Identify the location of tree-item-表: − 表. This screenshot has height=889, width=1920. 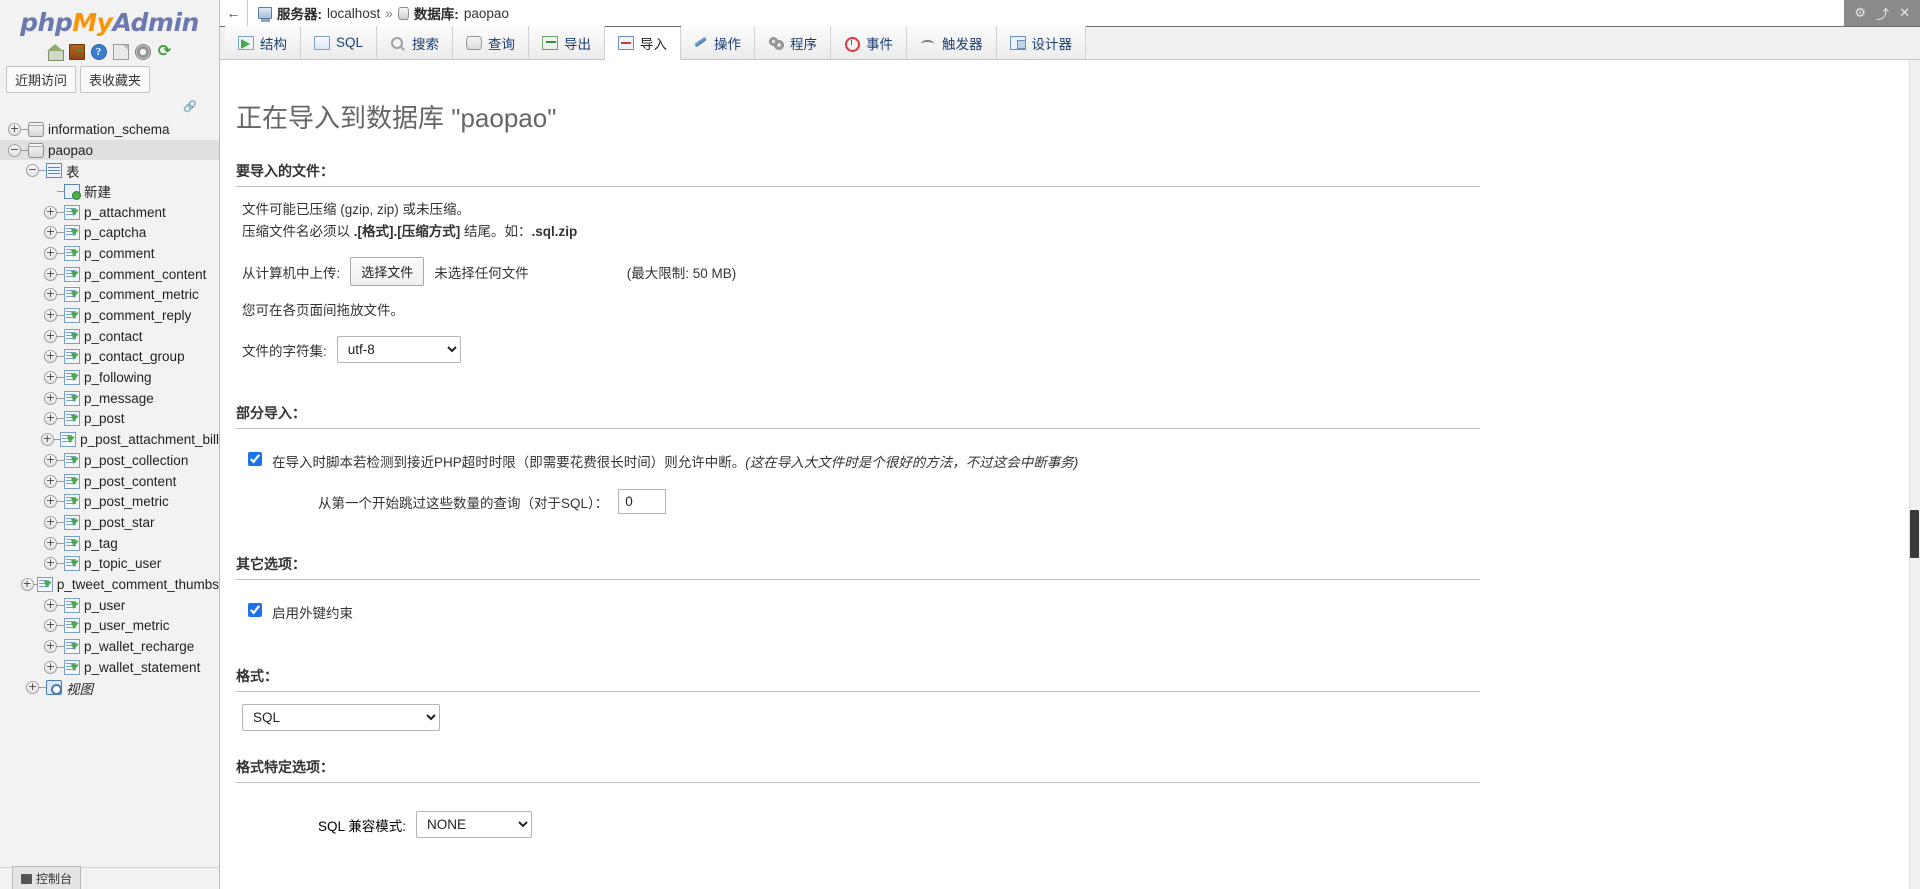
(109, 170).